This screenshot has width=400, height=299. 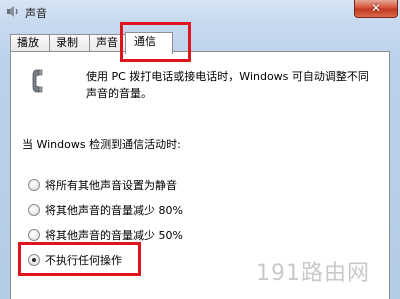 What do you see at coordinates (376, 9) in the screenshot?
I see `close-button: ✕` at bounding box center [376, 9].